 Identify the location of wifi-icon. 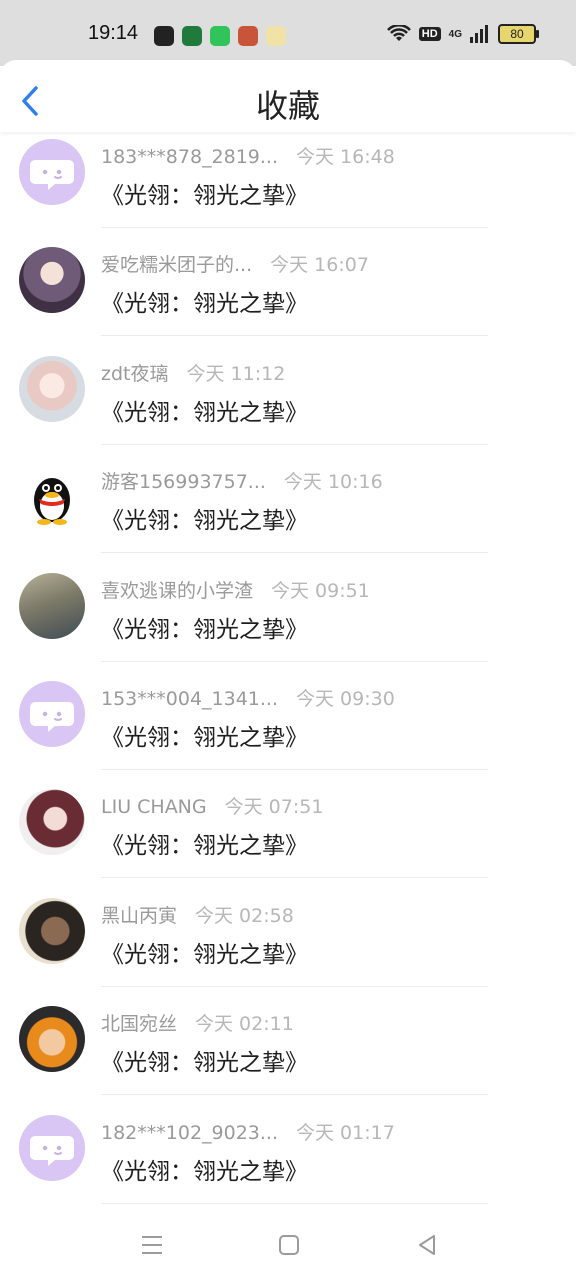
(398, 33).